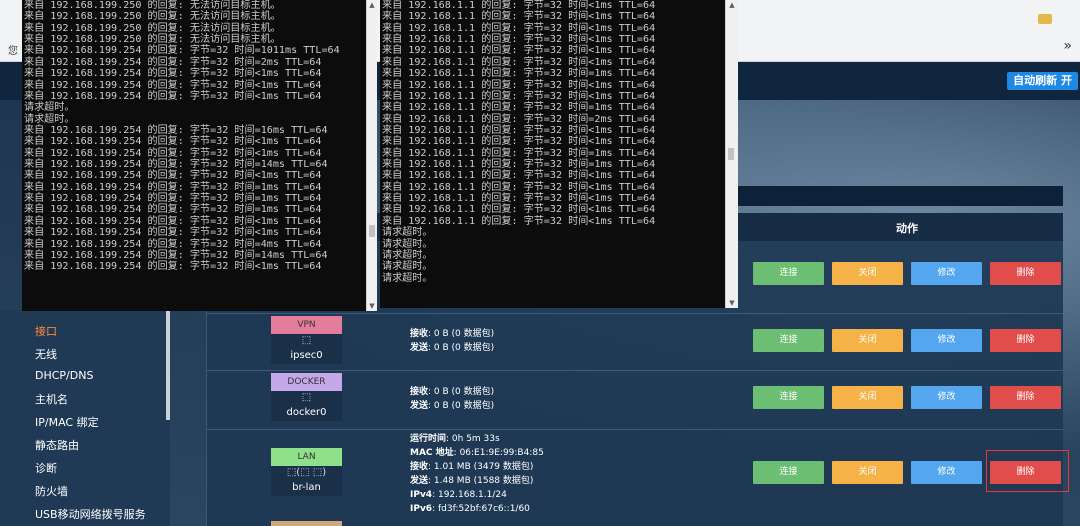 This screenshot has height=526, width=1080. I want to click on interface-badge: DOCKER ⬚ docker0, so click(306, 397).